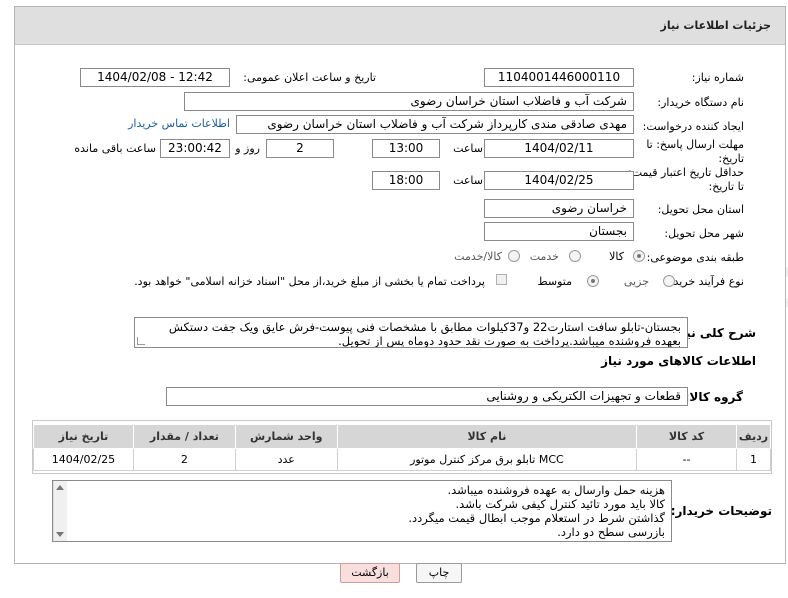  Describe the element at coordinates (593, 281) in the screenshot. I see `process-medium-radio` at that location.